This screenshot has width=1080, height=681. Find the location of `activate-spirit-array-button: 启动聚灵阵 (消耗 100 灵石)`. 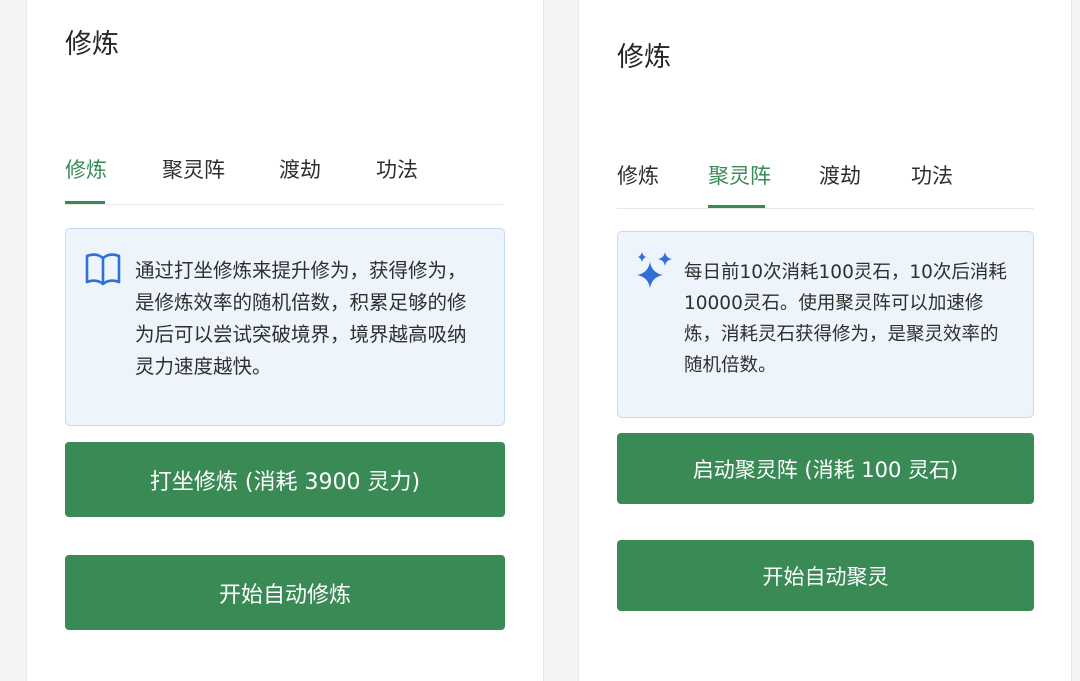

activate-spirit-array-button: 启动聚灵阵 (消耗 100 灵石) is located at coordinates (825, 468).